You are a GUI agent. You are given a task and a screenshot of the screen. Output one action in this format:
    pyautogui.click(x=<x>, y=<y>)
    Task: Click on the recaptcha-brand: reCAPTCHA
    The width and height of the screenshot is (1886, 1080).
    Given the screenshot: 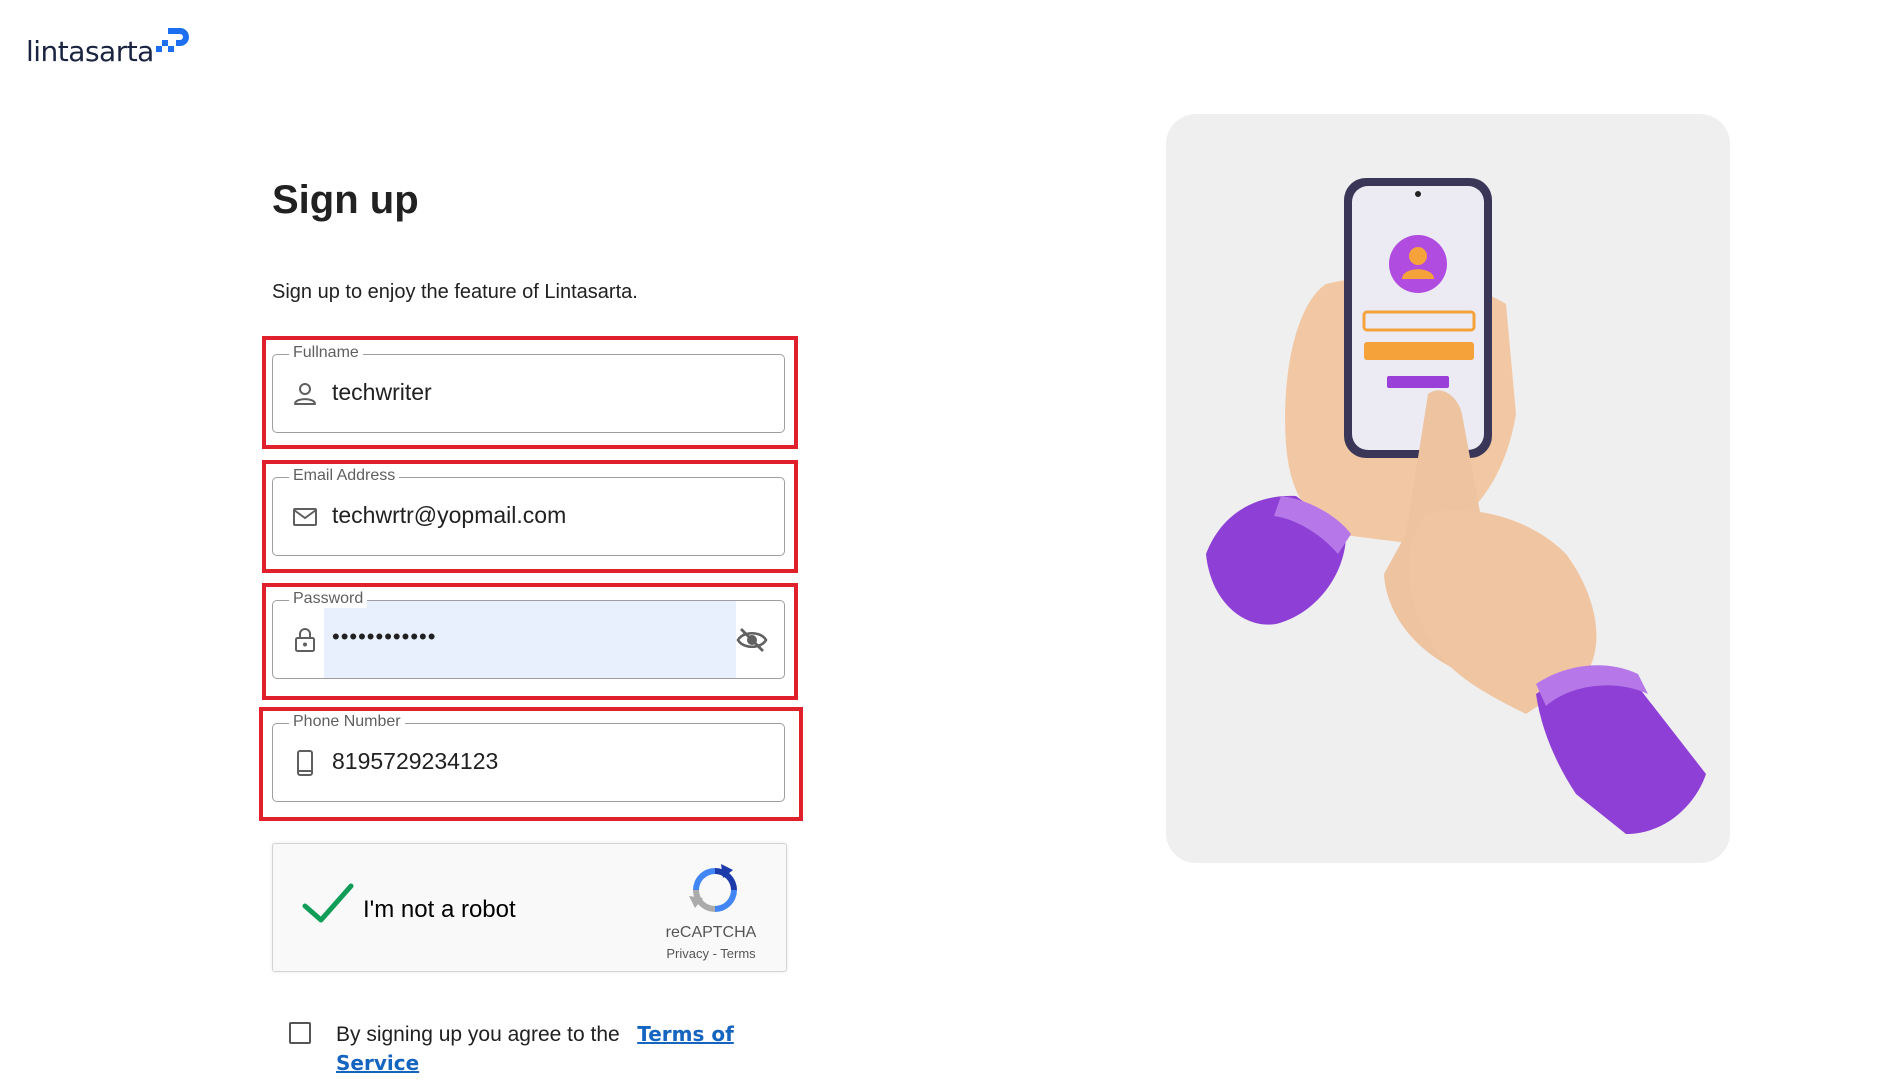 What is the action you would take?
    pyautogui.click(x=711, y=932)
    